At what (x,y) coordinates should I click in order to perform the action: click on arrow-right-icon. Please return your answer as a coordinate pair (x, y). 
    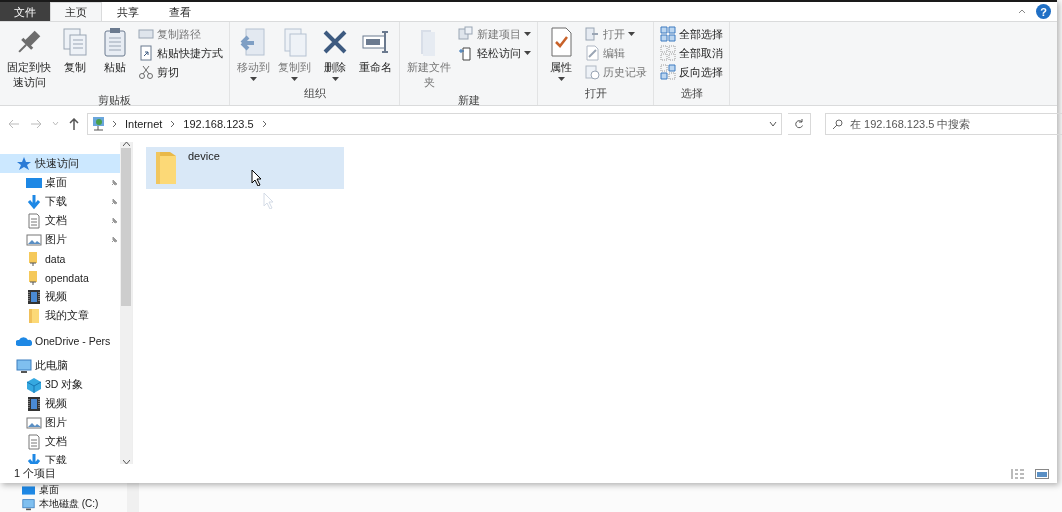
    Looking at the image, I should click on (36, 124).